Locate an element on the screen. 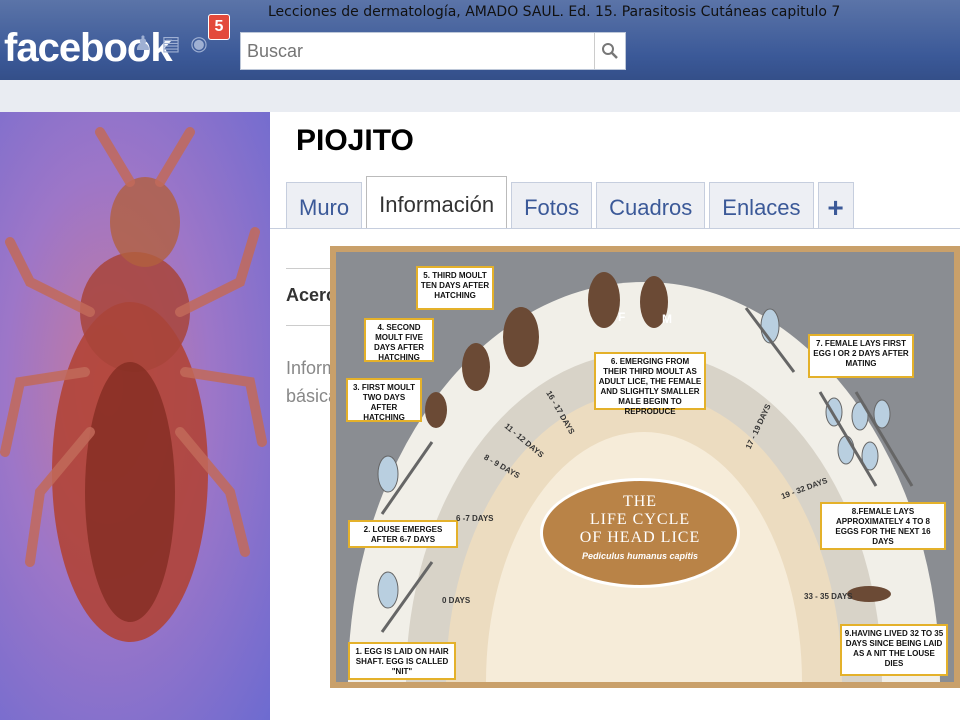  messages-icon: ▤ is located at coordinates (171, 43).